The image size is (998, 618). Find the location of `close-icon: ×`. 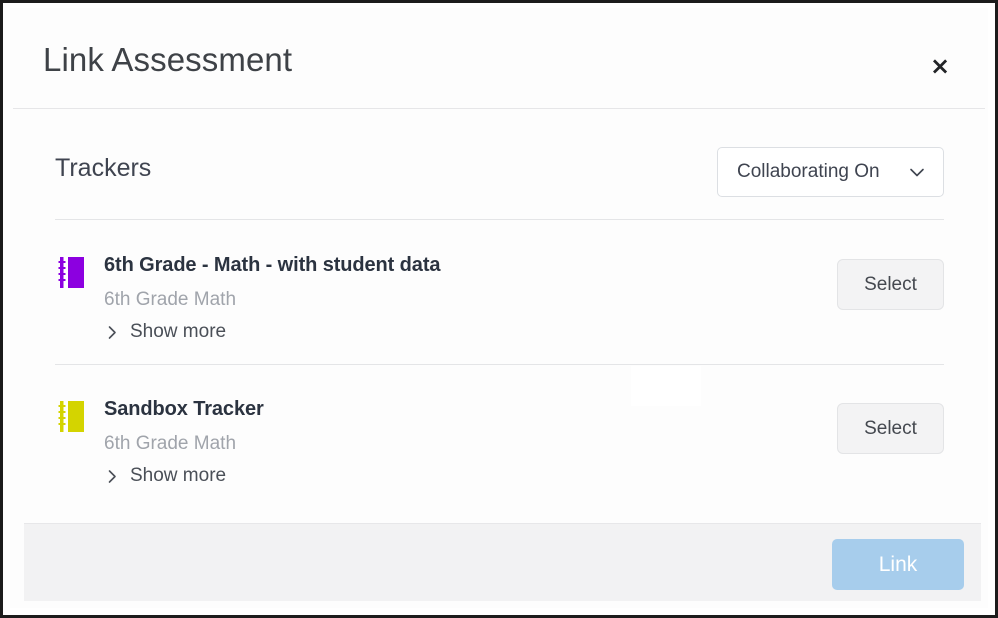

close-icon: × is located at coordinates (940, 66).